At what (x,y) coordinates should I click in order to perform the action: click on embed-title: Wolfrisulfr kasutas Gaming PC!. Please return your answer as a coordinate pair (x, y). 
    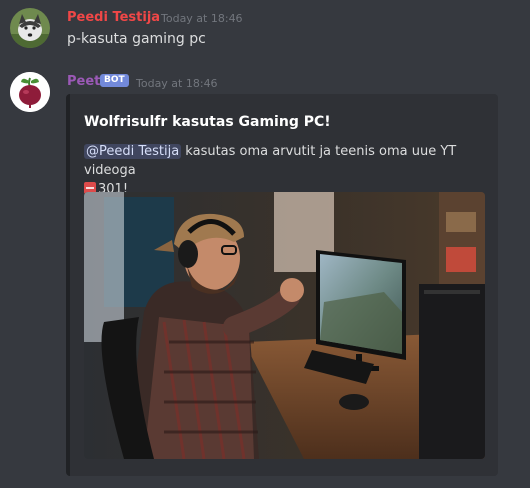
    Looking at the image, I should click on (207, 122).